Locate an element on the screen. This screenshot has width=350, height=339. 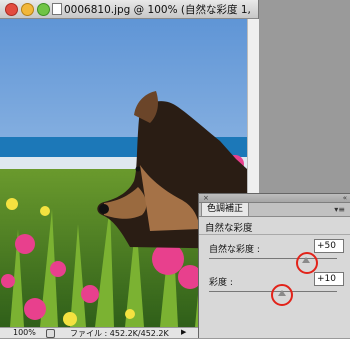
saturation-label: 彩度 : is located at coordinates (221, 283).